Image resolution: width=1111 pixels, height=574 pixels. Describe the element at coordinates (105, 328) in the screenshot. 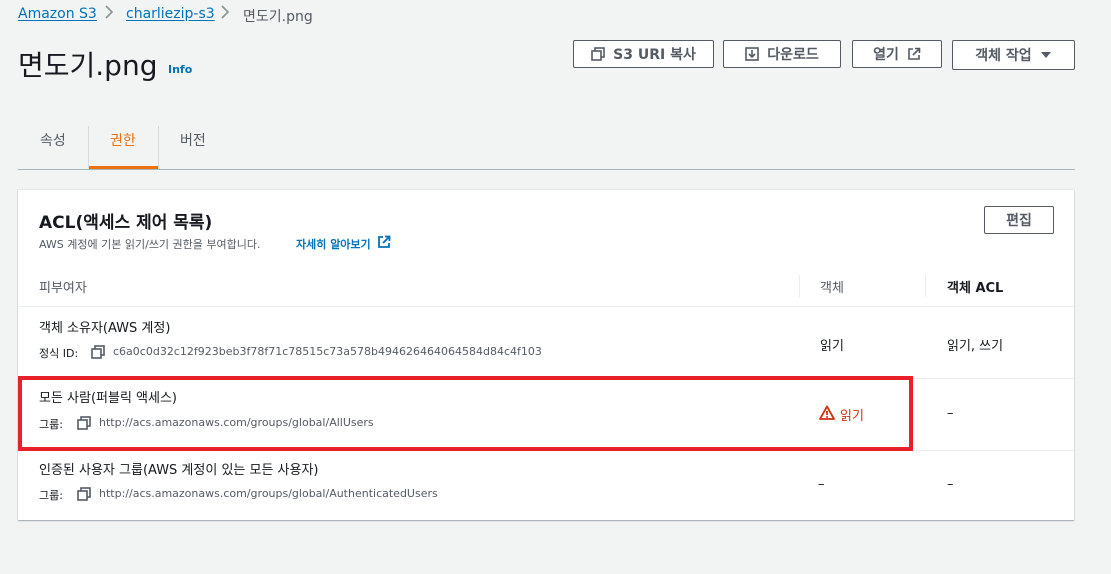

I see `grantee-name: 객체 소유자(AWS 계정)` at that location.